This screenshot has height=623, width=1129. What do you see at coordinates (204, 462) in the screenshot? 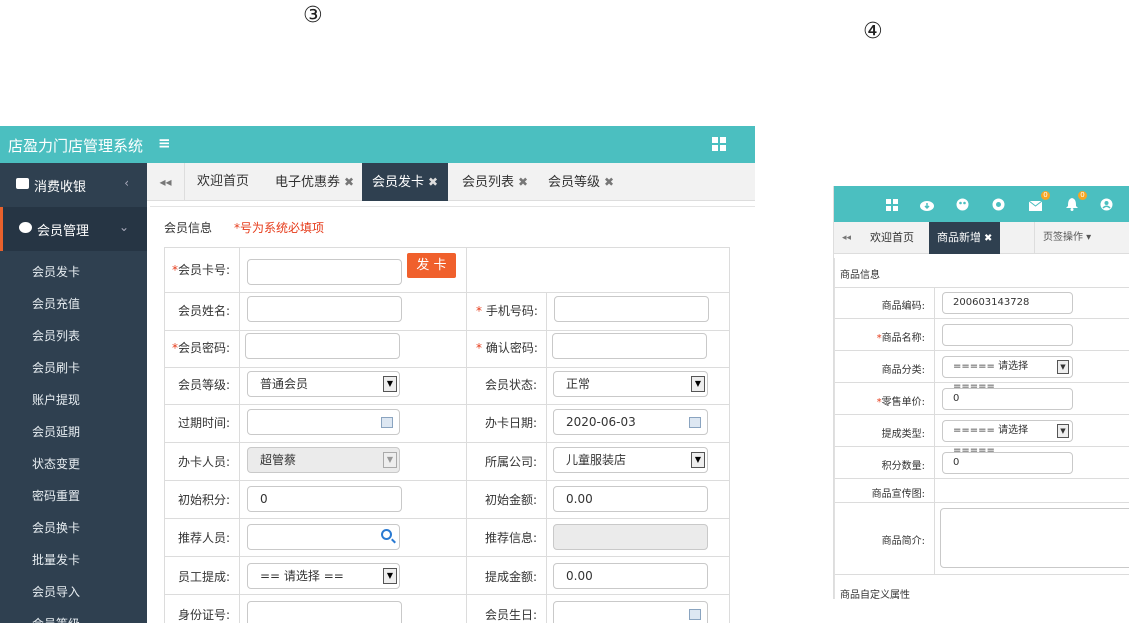
I see `staff-label: 办卡人员:` at bounding box center [204, 462].